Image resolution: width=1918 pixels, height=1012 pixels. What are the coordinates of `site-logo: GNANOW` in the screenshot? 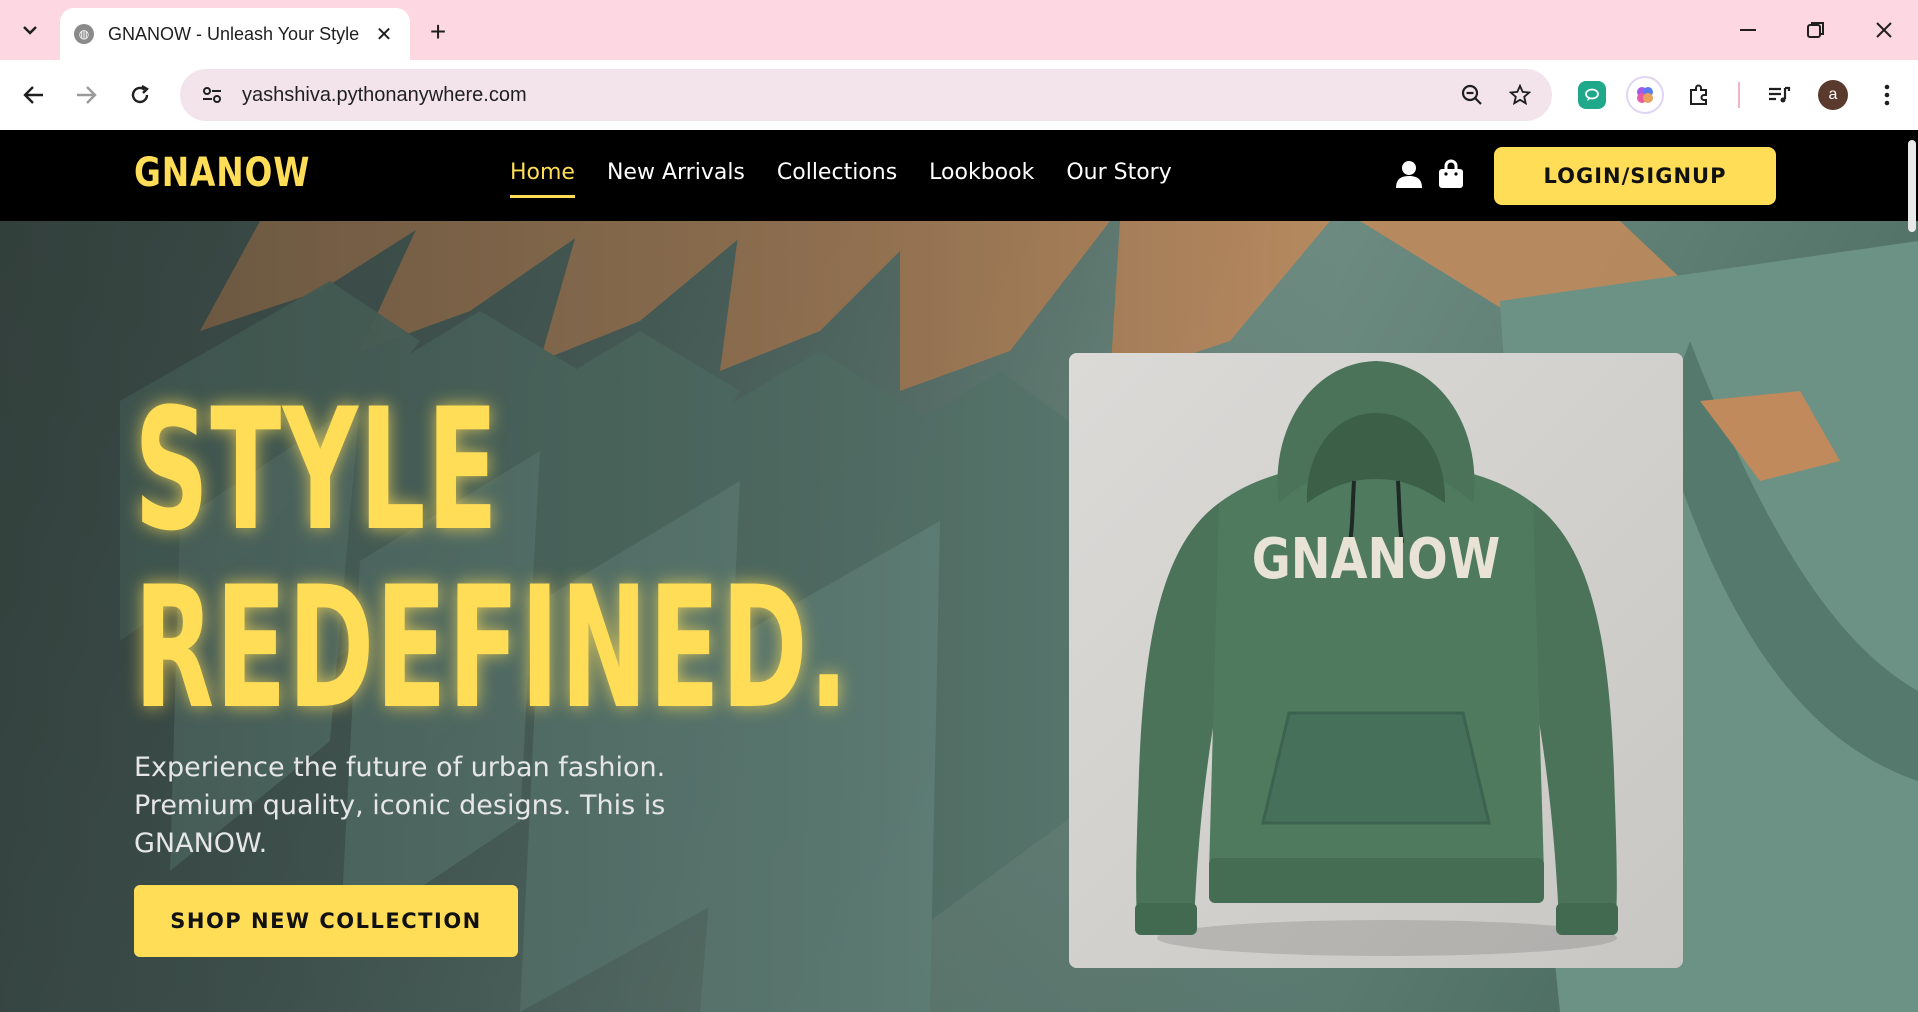 It's located at (222, 173).